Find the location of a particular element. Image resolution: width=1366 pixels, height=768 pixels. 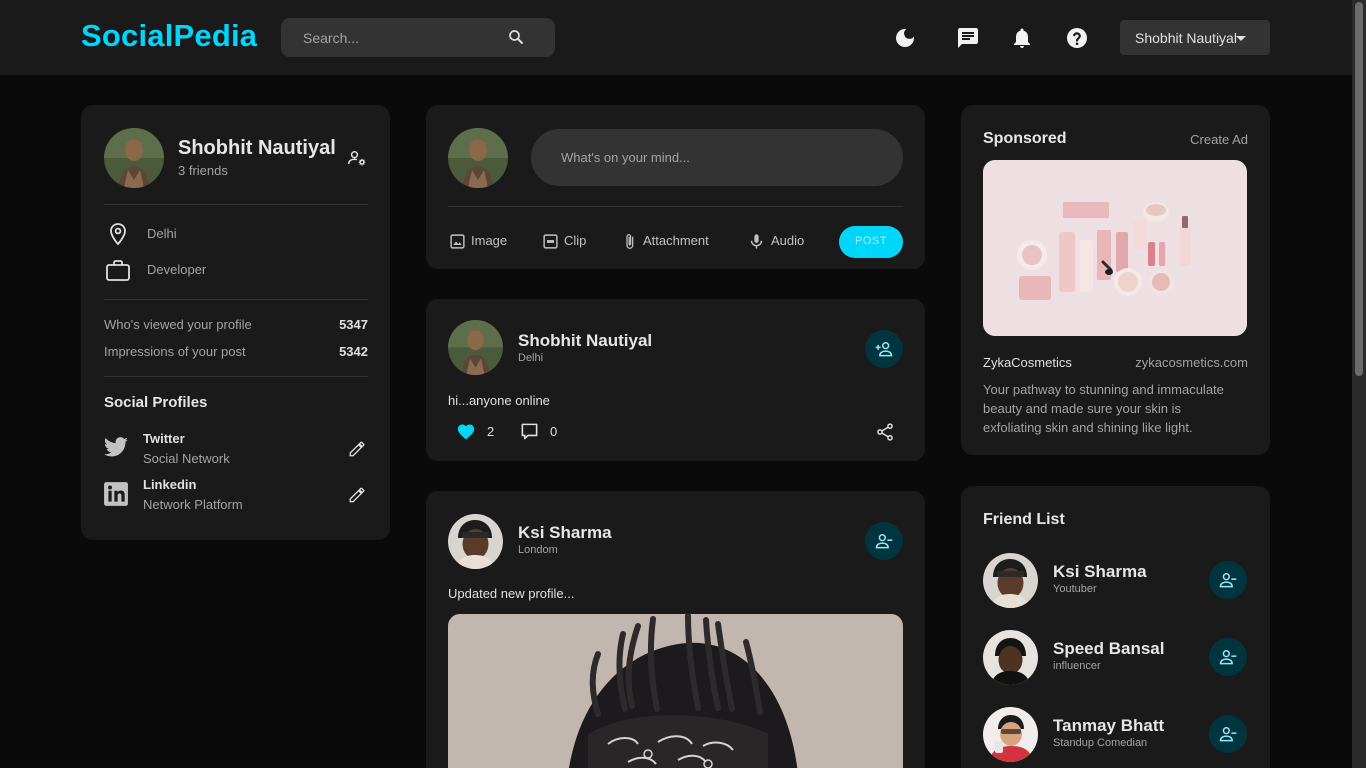

person-add-icon is located at coordinates (884, 349).